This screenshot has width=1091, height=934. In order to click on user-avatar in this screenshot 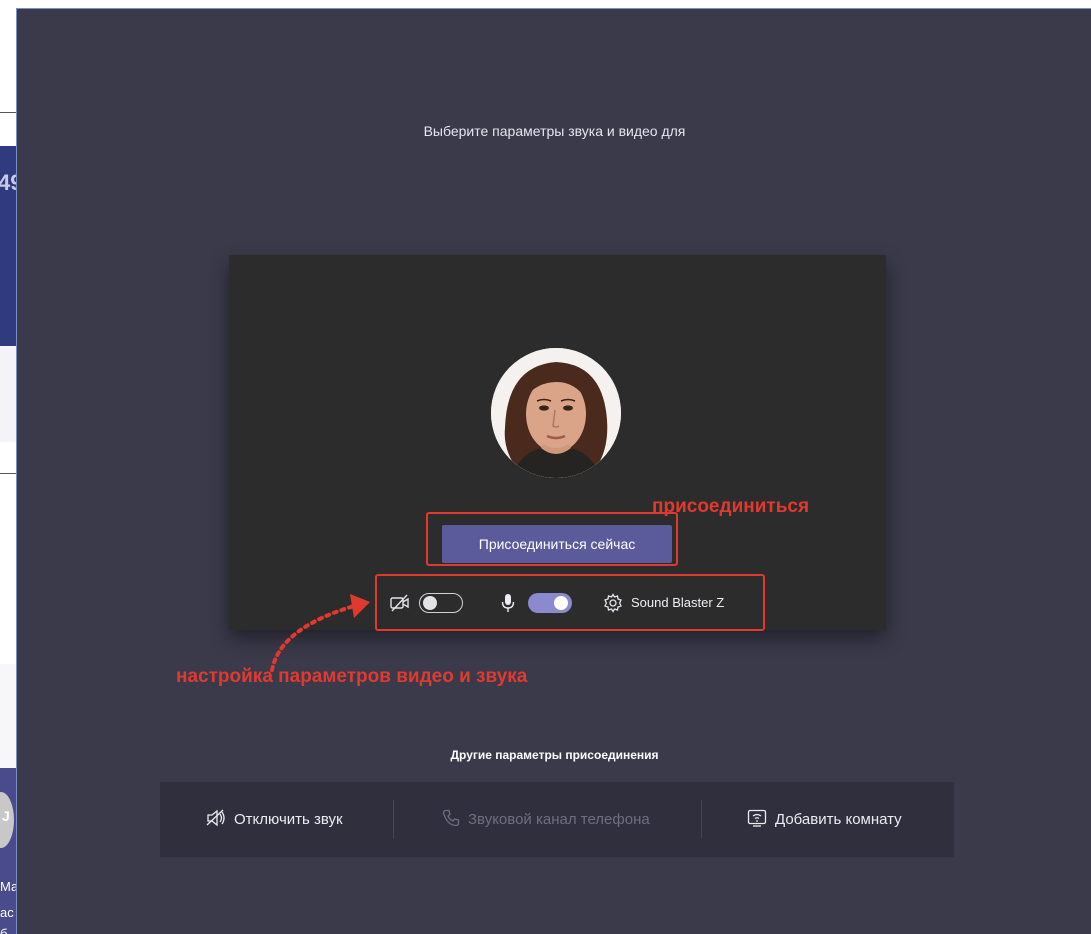, I will do `click(556, 413)`.